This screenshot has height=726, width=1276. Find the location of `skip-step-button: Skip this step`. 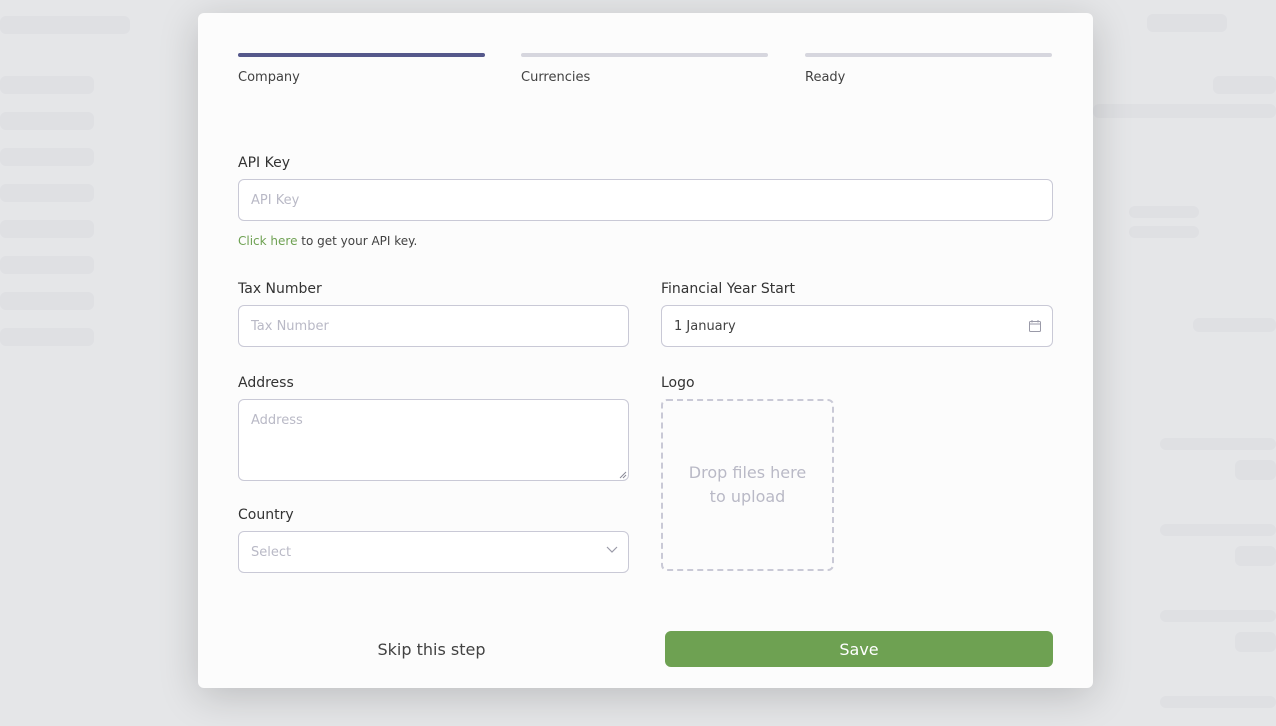

skip-step-button: Skip this step is located at coordinates (431, 649).